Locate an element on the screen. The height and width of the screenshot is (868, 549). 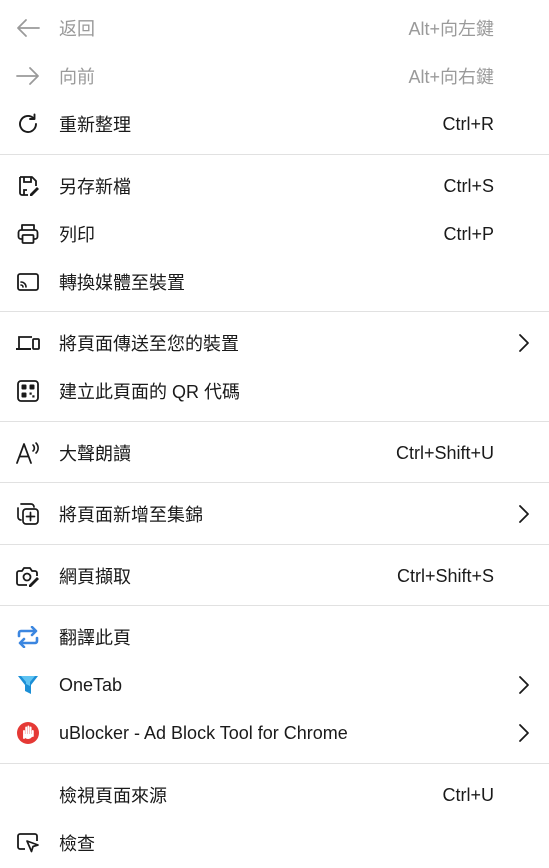
inspect-icon is located at coordinates (28, 843).